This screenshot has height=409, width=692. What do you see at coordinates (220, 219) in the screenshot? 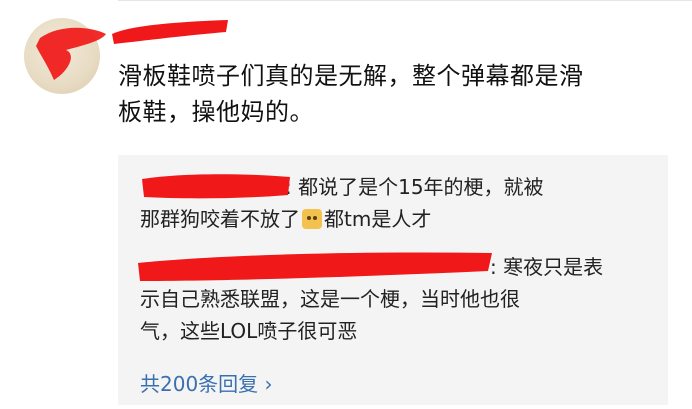
I see `reply-text-line-2a: 那群狗咬着不放了` at bounding box center [220, 219].